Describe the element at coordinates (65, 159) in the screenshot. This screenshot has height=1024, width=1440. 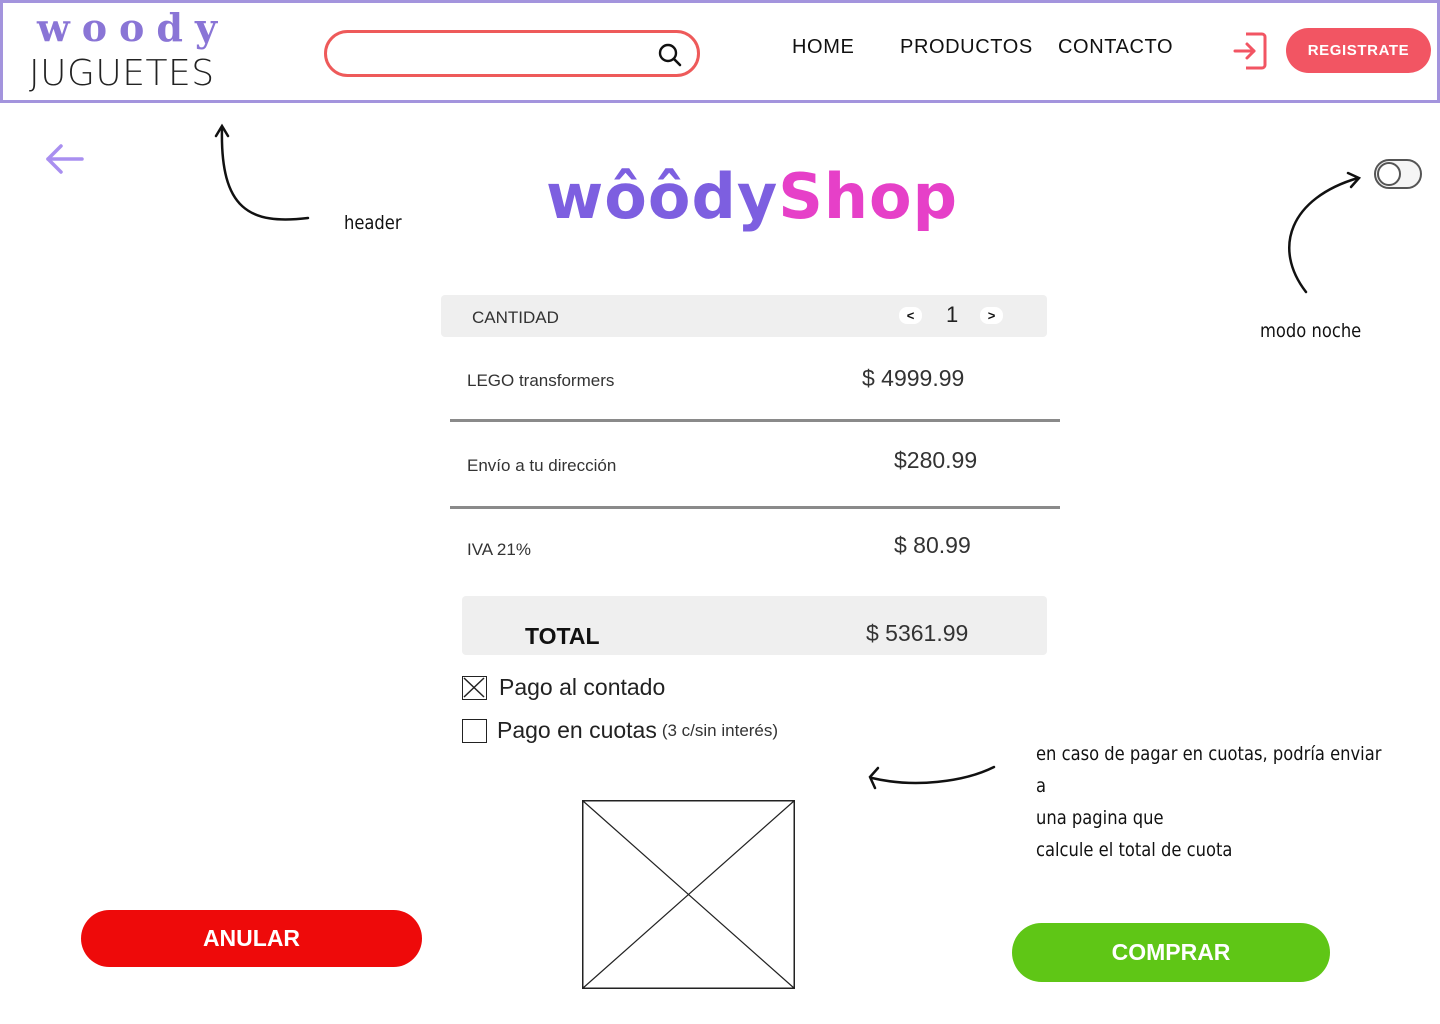
I see `arrow-left-icon` at that location.